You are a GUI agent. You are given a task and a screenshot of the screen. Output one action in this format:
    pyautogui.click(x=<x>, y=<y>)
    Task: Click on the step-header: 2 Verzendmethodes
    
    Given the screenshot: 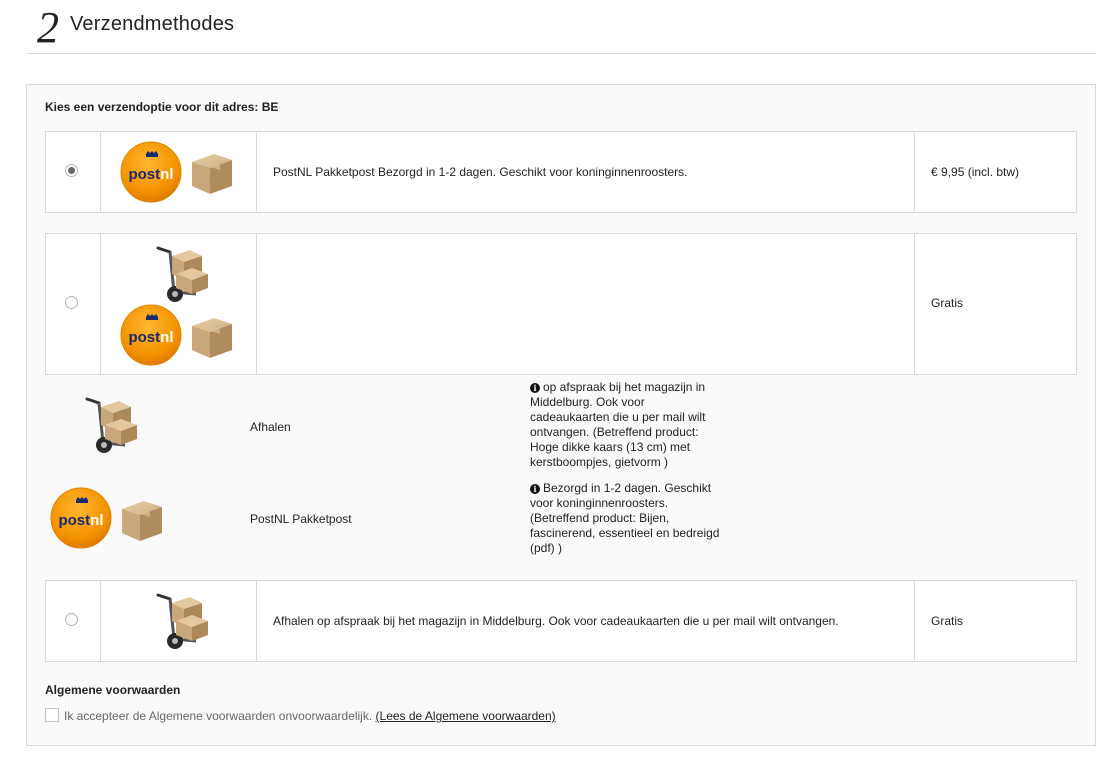 What is the action you would take?
    pyautogui.click(x=561, y=27)
    